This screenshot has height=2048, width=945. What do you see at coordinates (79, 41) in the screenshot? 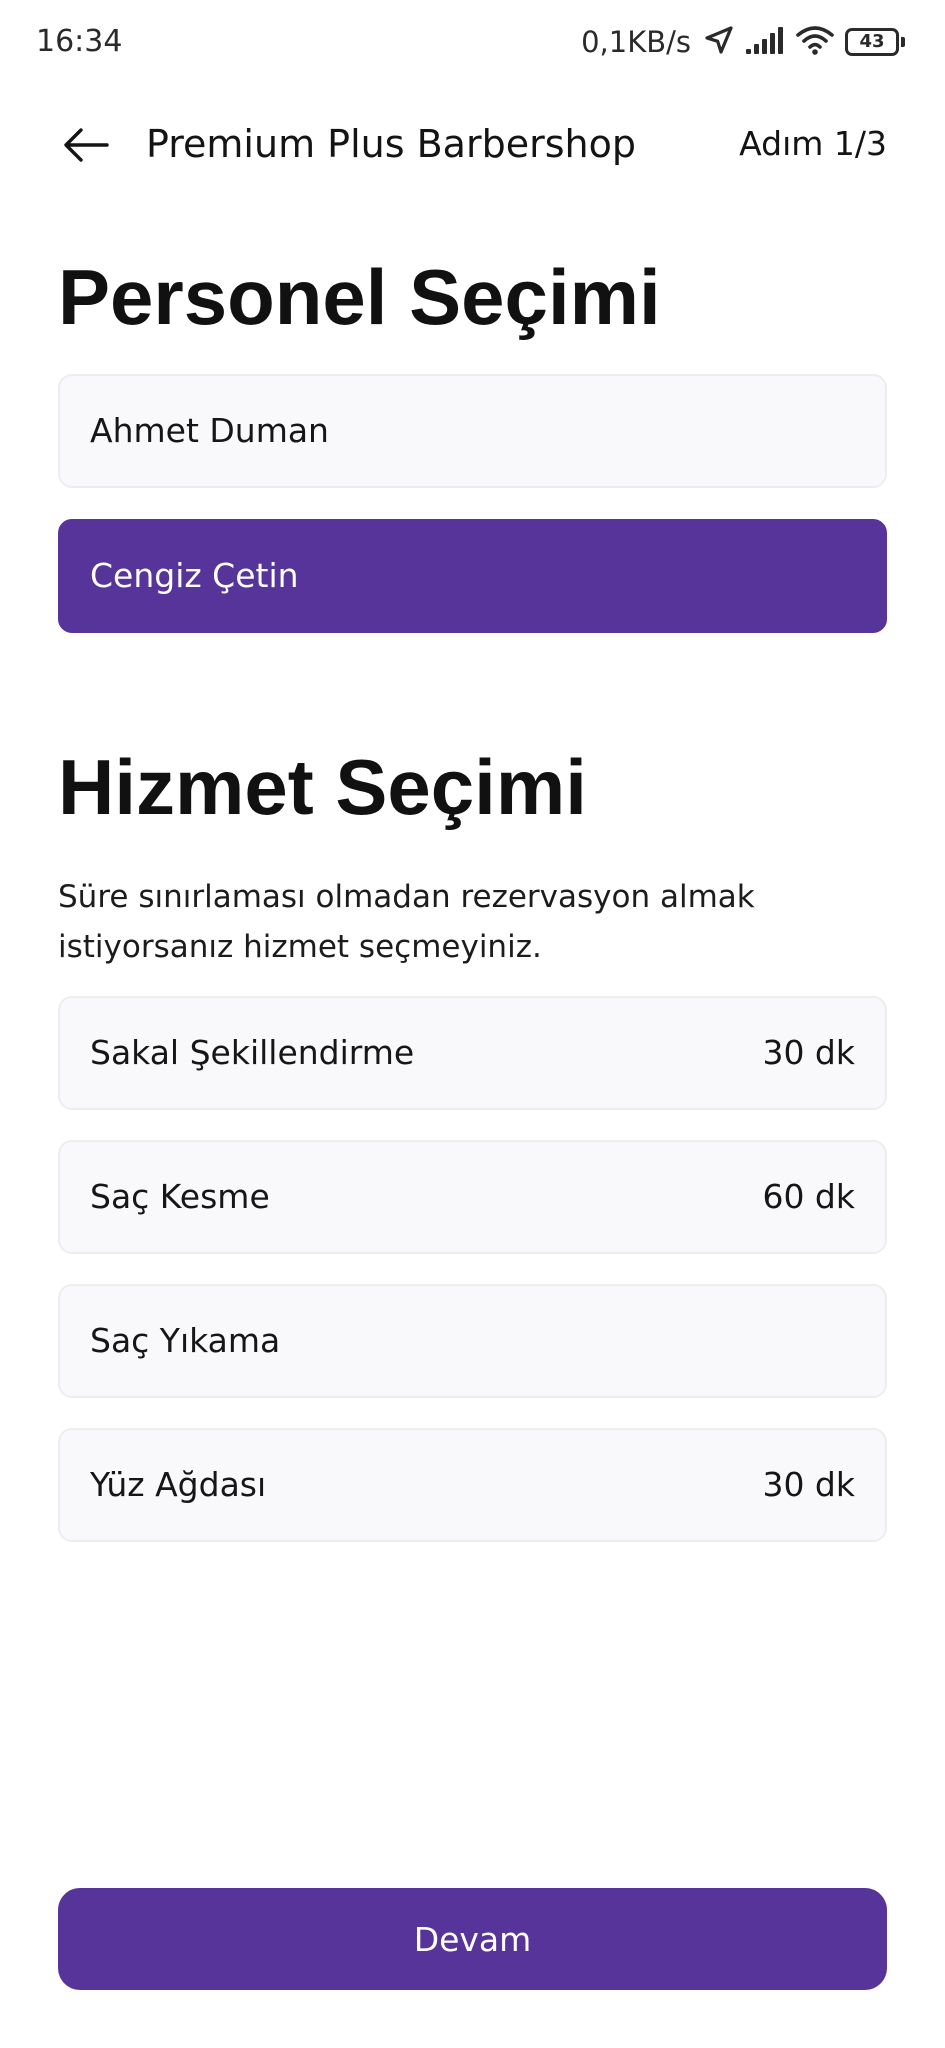
I see `status-time: 16:34` at bounding box center [79, 41].